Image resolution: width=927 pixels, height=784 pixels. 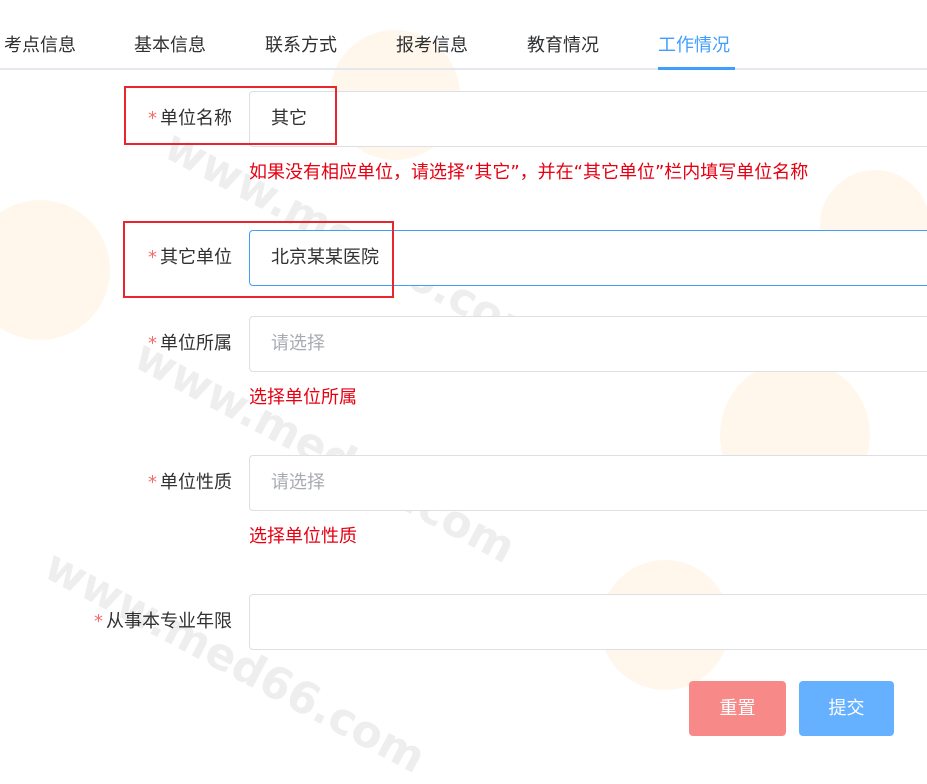 I want to click on unit-affiliation-placeholder: 请选择, so click(x=298, y=343).